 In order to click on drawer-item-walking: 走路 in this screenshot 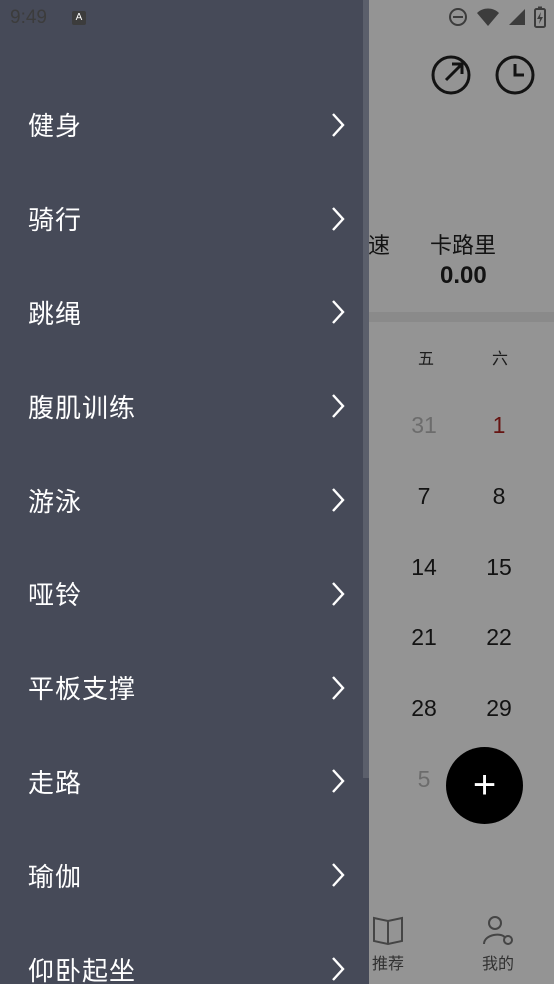, I will do `click(184, 782)`.